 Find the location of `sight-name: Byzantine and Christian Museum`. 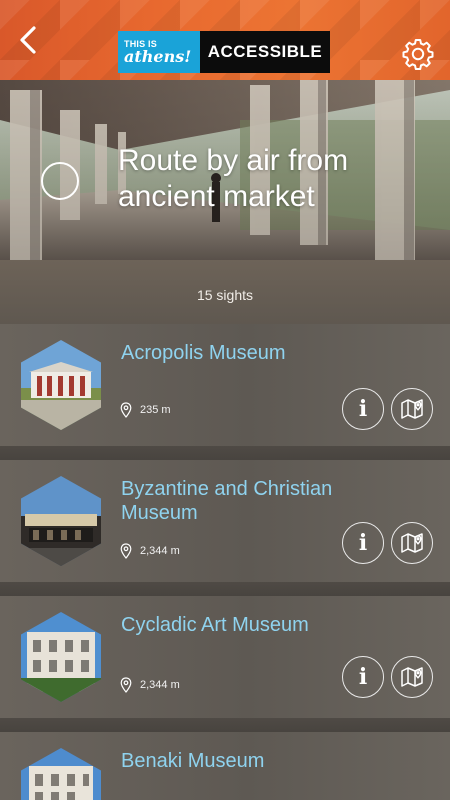

sight-name: Byzantine and Christian Museum is located at coordinates (227, 501).